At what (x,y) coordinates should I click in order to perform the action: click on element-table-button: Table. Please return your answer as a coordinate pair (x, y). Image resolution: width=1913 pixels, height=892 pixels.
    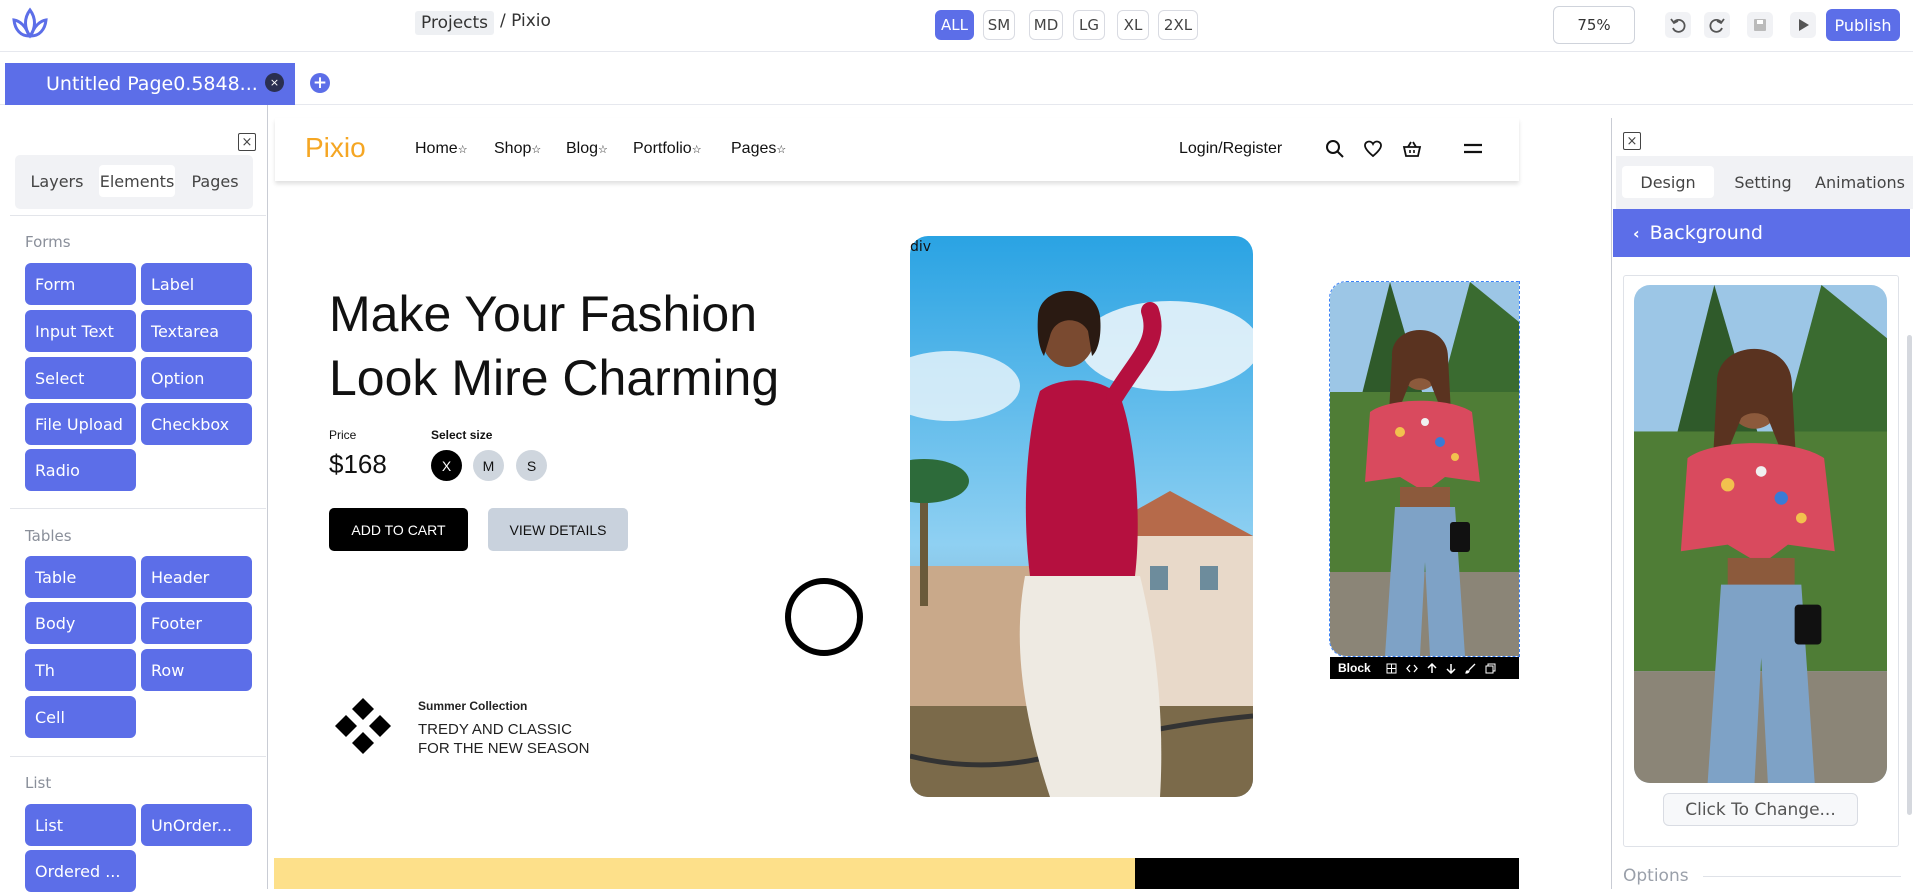
    Looking at the image, I should click on (80, 577).